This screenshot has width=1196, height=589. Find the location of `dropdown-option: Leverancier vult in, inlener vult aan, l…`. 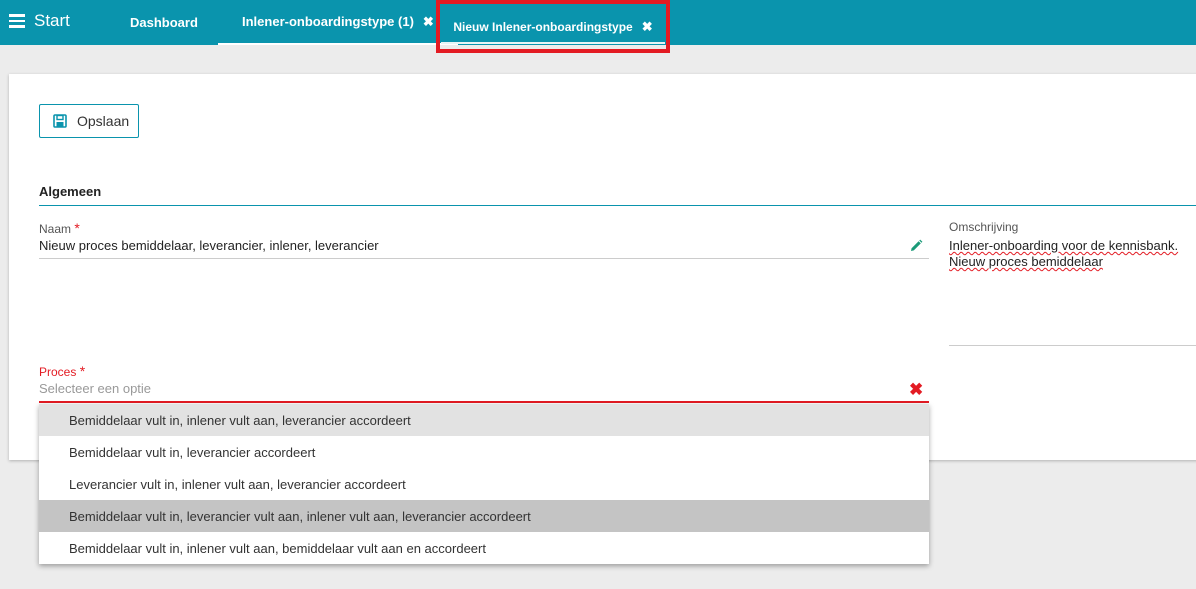

dropdown-option: Leverancier vult in, inlener vult aan, l… is located at coordinates (484, 484).